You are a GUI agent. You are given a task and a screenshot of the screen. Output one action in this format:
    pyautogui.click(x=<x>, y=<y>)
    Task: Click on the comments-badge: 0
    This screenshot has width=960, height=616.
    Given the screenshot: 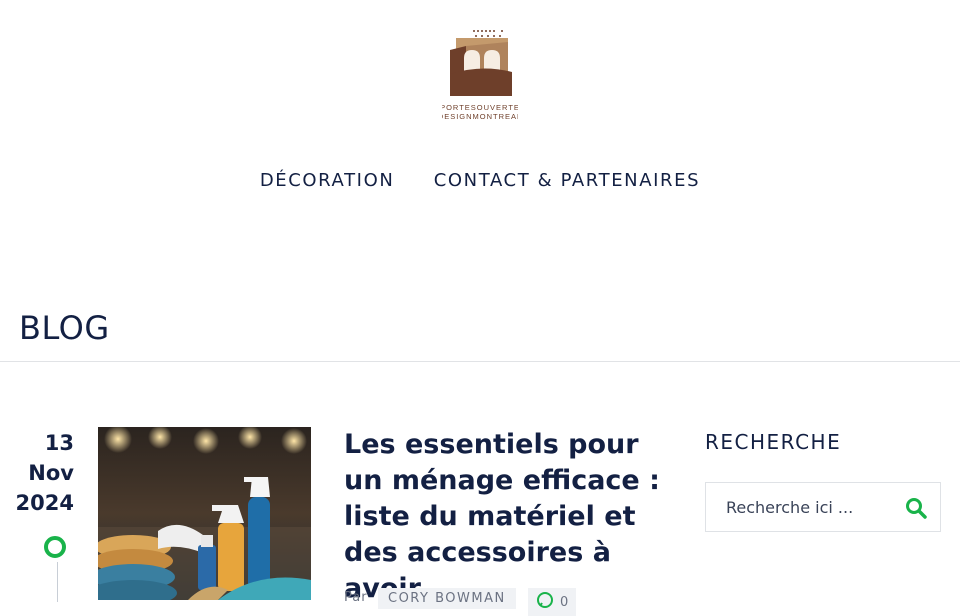 What is the action you would take?
    pyautogui.click(x=552, y=602)
    